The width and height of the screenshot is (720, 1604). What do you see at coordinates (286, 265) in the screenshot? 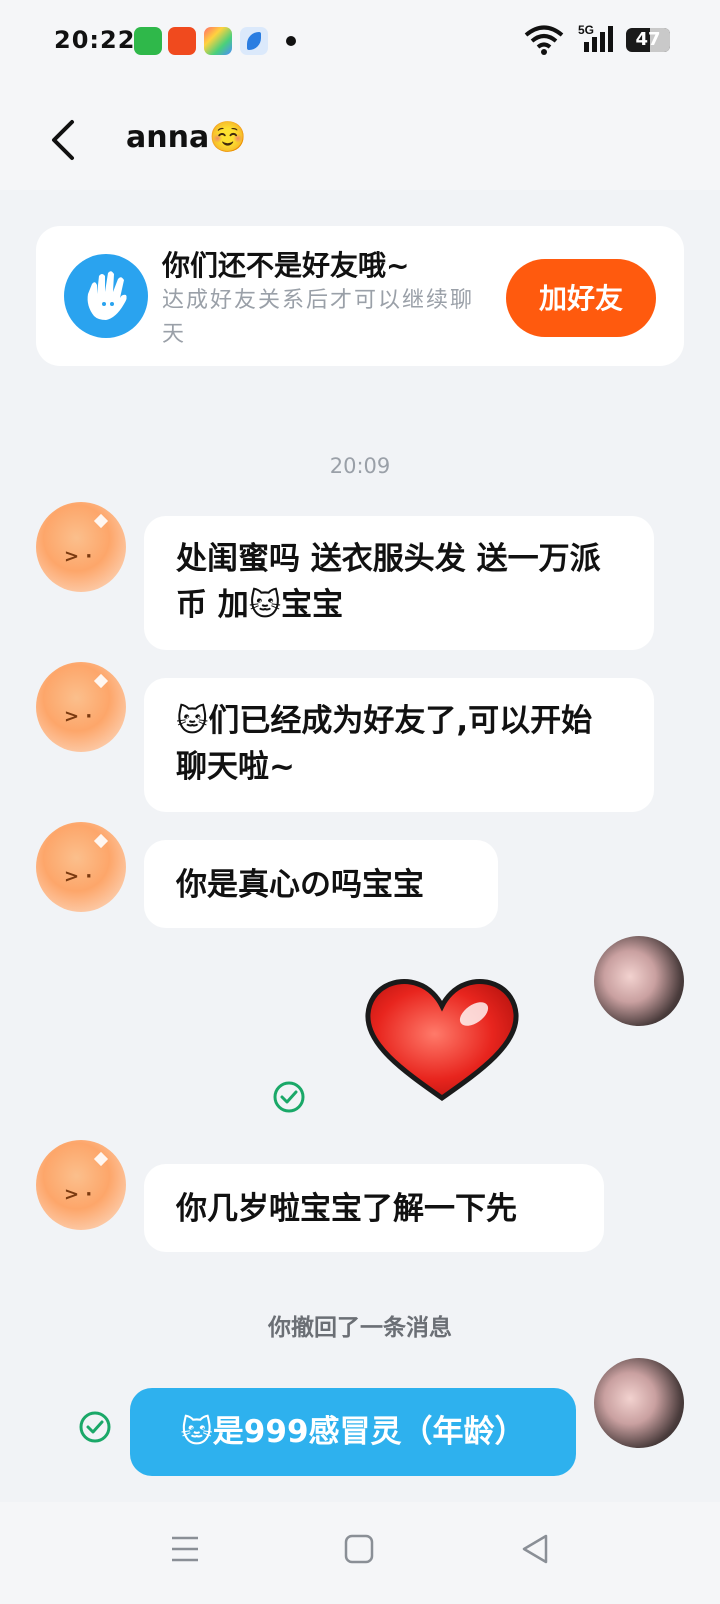
I see `banner-title: 你们还不是好友哦~` at bounding box center [286, 265].